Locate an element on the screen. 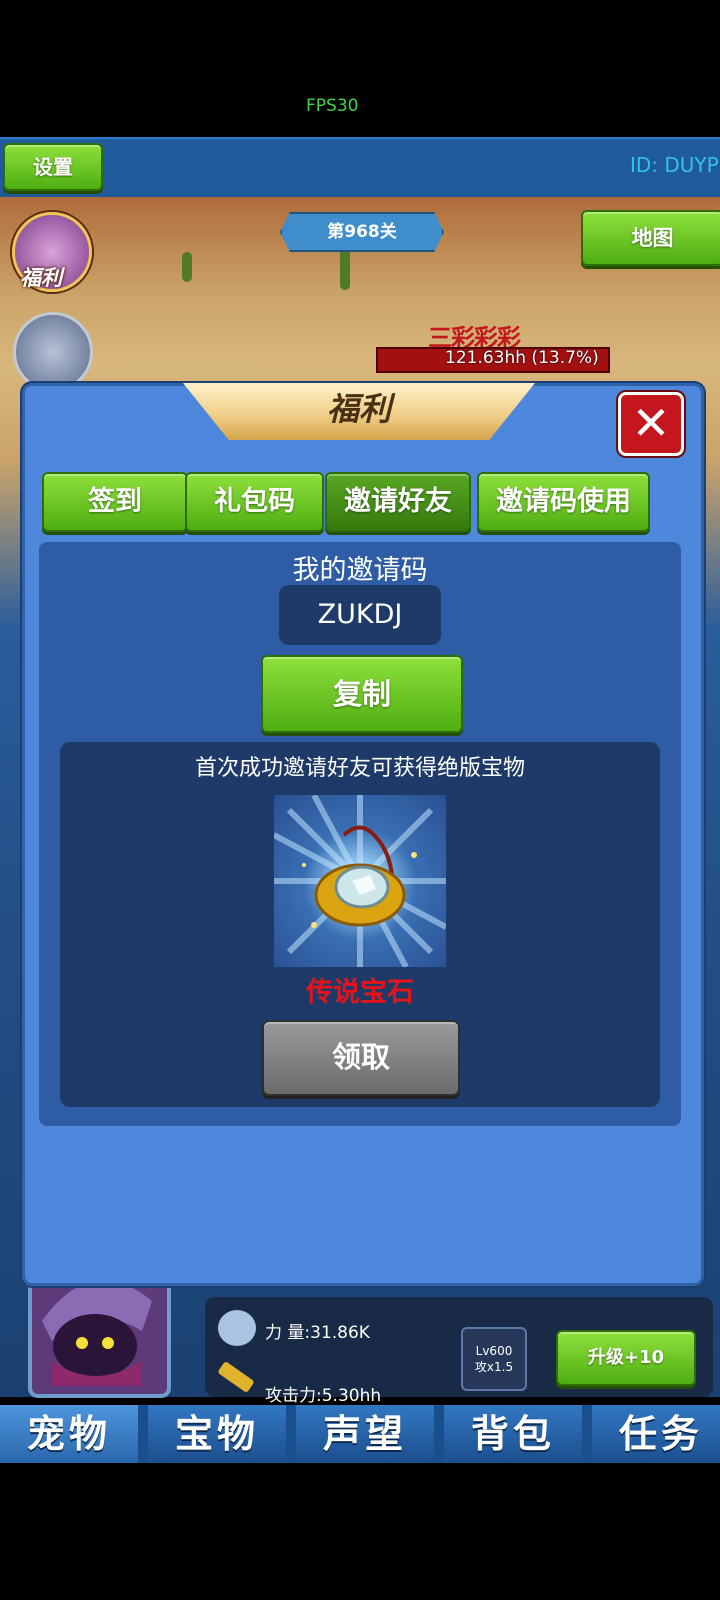 Image resolution: width=720 pixels, height=1600 pixels. stat-power: 力 量:31.86K is located at coordinates (317, 1333).